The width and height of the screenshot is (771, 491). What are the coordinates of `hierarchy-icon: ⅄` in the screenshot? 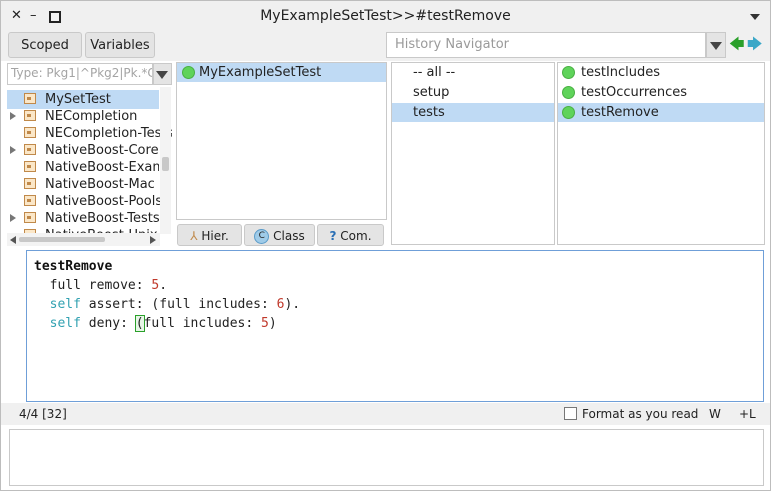 It's located at (194, 236).